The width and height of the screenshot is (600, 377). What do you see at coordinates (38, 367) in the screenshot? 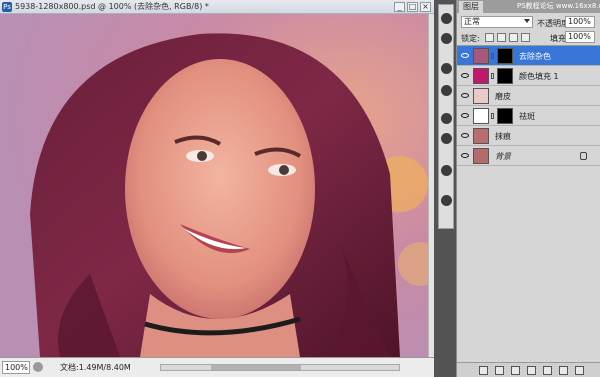
I see `zoom-icon` at bounding box center [38, 367].